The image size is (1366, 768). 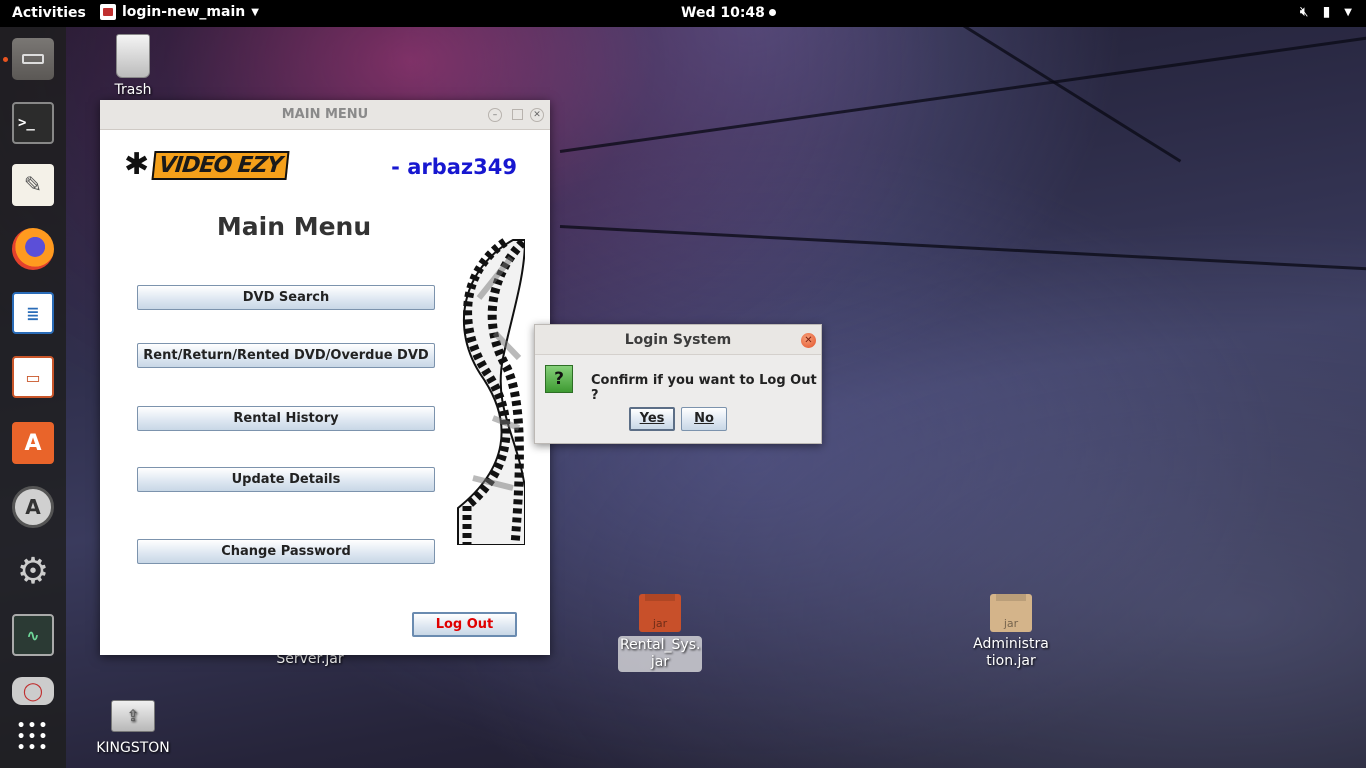 What do you see at coordinates (286, 355) in the screenshot?
I see `rent-return-button: Rent/Return/Rented DVD/Overdue DVD` at bounding box center [286, 355].